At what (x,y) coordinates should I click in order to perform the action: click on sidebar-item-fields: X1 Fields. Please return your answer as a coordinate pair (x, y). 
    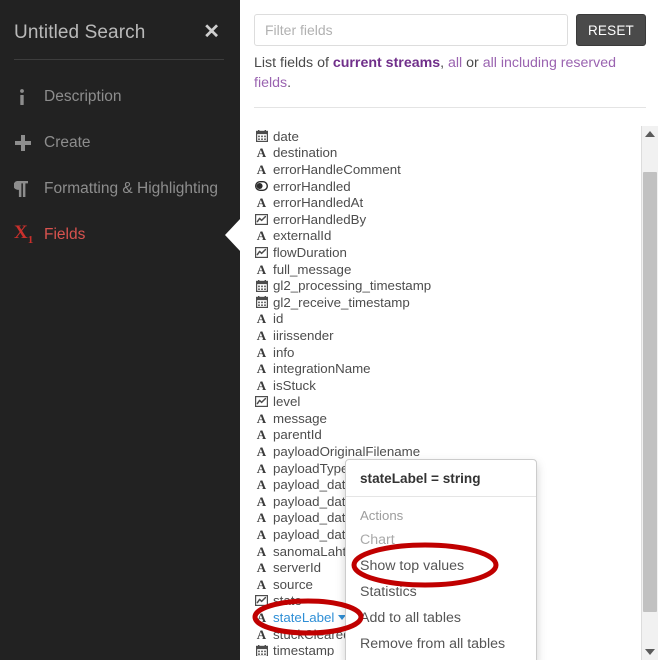
    Looking at the image, I should click on (120, 235).